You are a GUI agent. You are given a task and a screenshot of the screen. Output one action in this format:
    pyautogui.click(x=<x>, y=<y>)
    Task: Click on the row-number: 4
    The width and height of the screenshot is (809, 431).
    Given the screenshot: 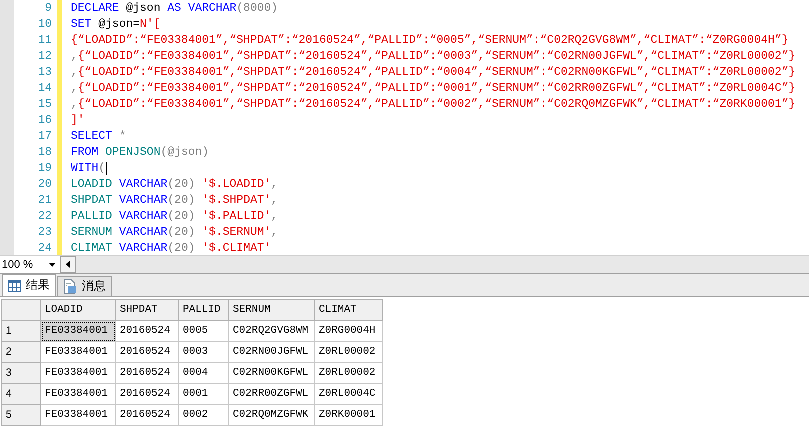 What is the action you would take?
    pyautogui.click(x=21, y=394)
    